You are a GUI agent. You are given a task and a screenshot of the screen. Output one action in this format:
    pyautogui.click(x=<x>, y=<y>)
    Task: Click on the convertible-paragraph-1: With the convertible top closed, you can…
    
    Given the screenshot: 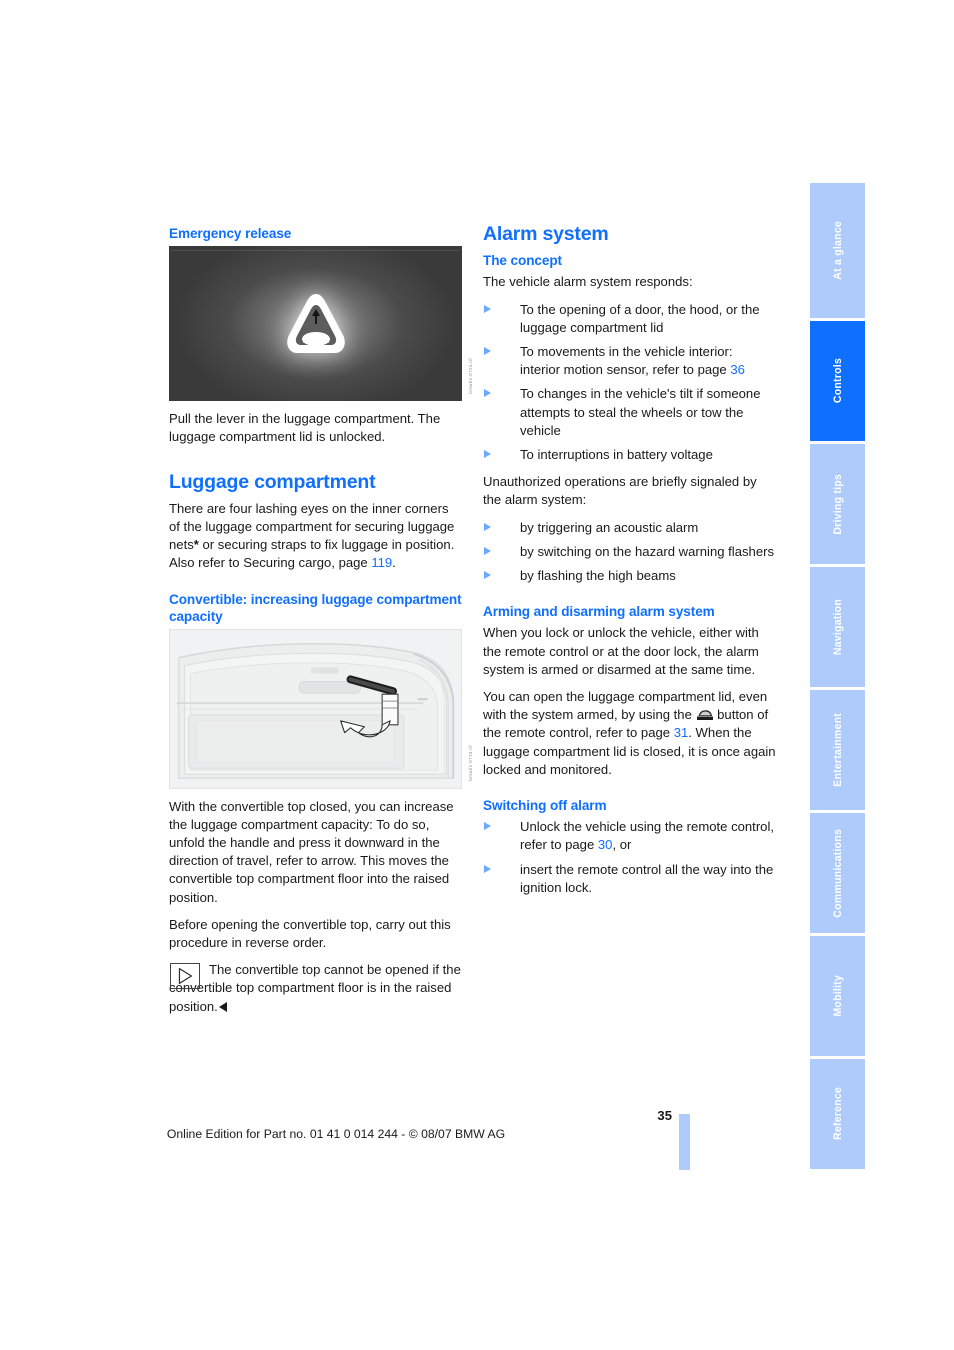 What is the action you would take?
    pyautogui.click(x=311, y=851)
    